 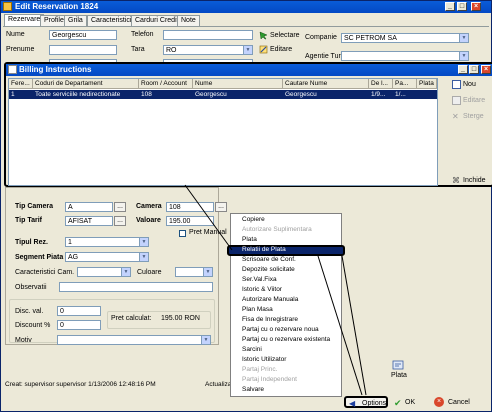 What do you see at coordinates (264, 249) in the screenshot?
I see `menu-item: Relatii de Plata` at bounding box center [264, 249].